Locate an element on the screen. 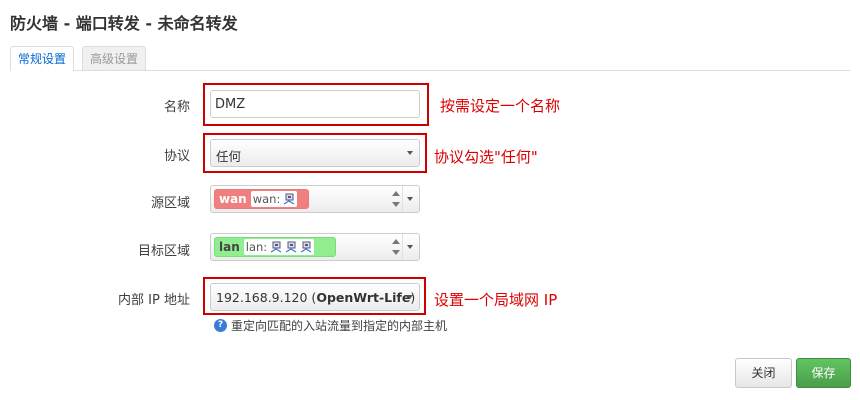  zone-networks: lan: is located at coordinates (256, 247).